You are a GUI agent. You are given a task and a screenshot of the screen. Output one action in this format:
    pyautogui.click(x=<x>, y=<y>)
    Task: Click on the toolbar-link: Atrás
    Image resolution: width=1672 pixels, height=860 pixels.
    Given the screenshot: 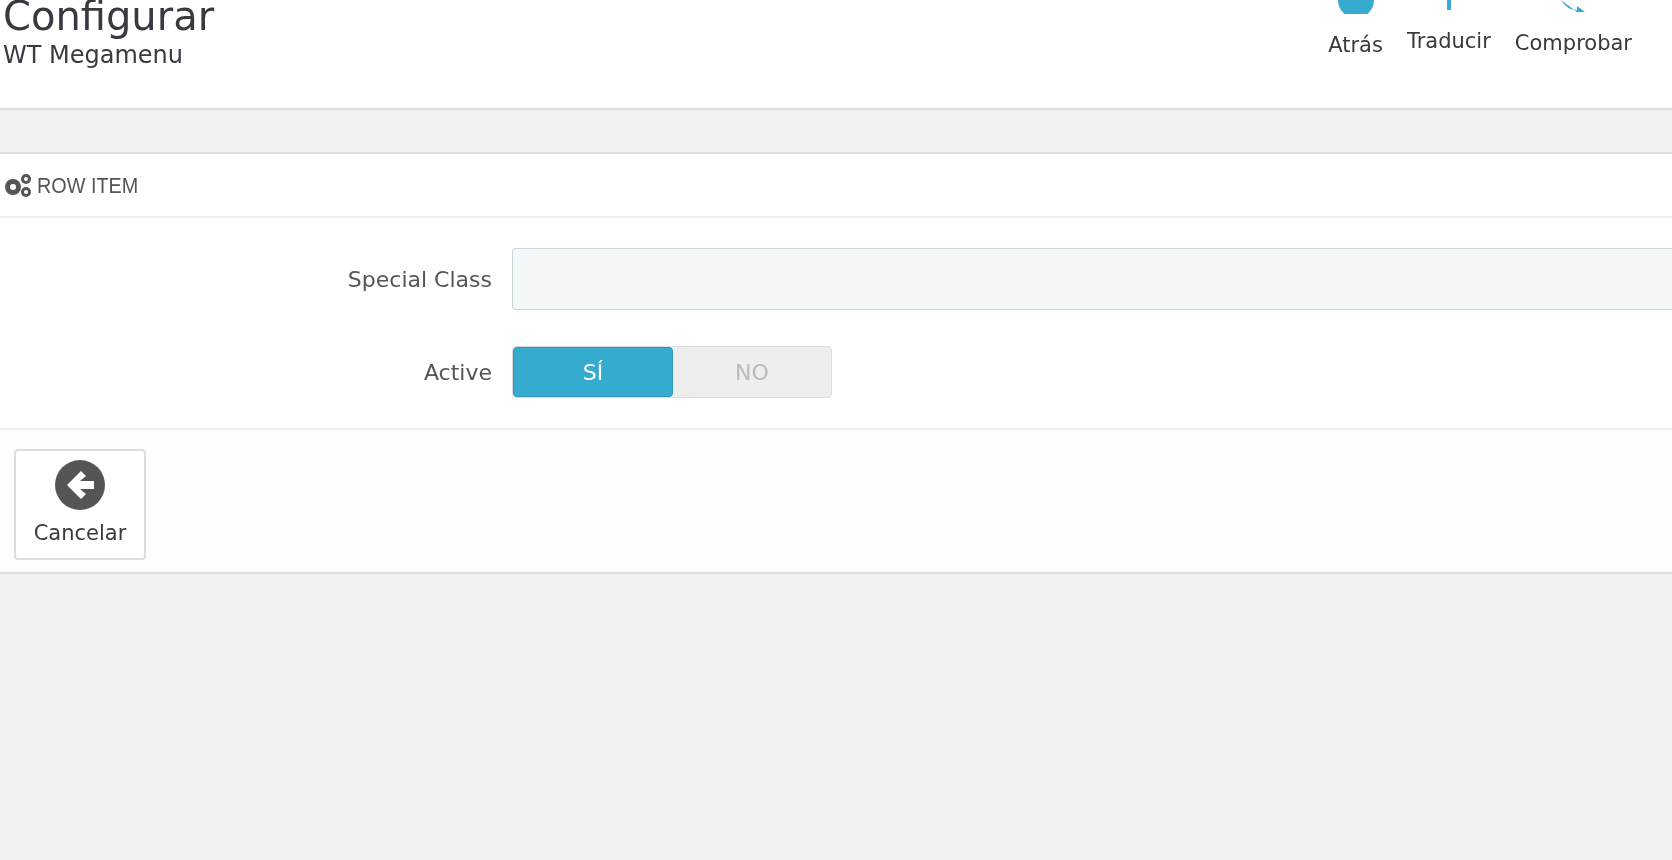 What is the action you would take?
    pyautogui.click(x=1355, y=31)
    